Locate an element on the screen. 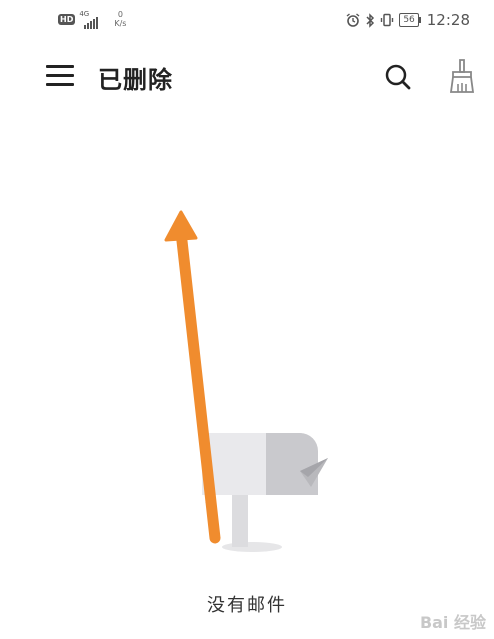 This screenshot has width=494, height=639. mailbox-illustration is located at coordinates (265, 492).